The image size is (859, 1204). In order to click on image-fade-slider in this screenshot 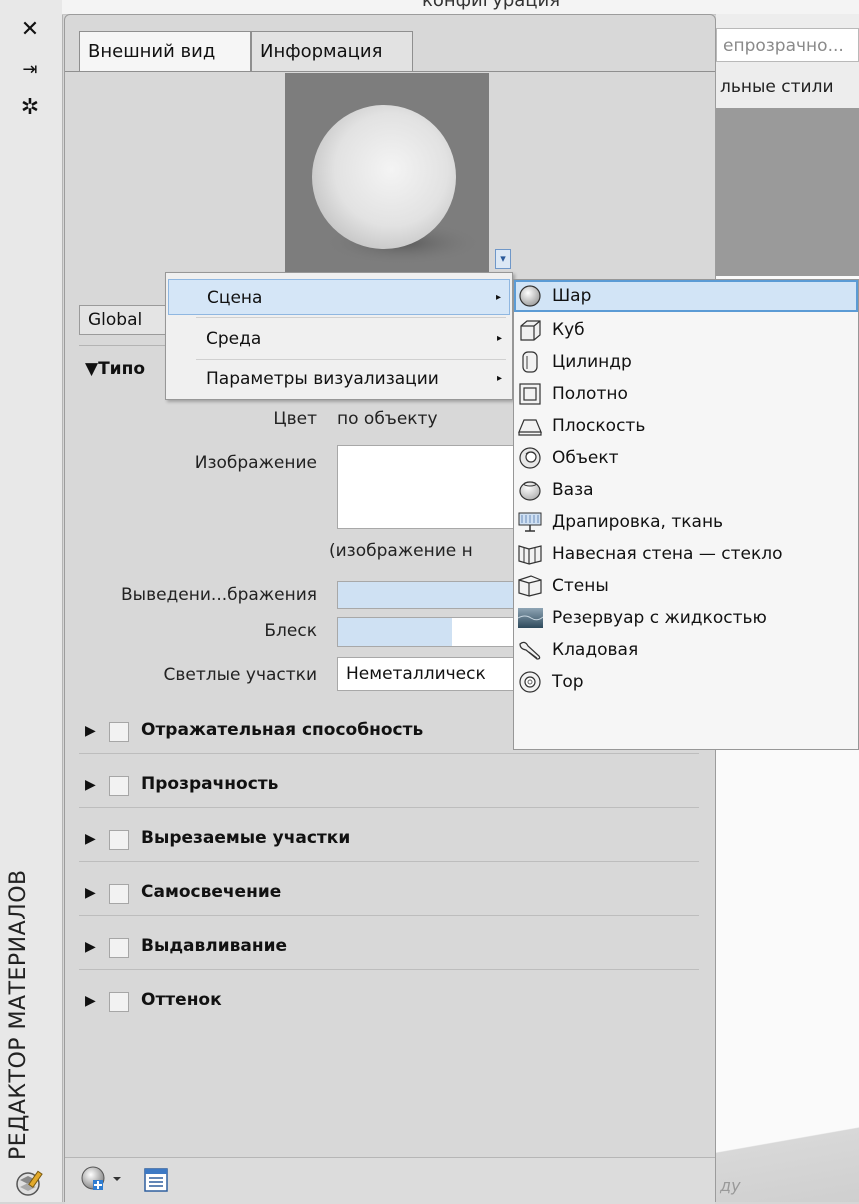, I will do `click(427, 595)`.